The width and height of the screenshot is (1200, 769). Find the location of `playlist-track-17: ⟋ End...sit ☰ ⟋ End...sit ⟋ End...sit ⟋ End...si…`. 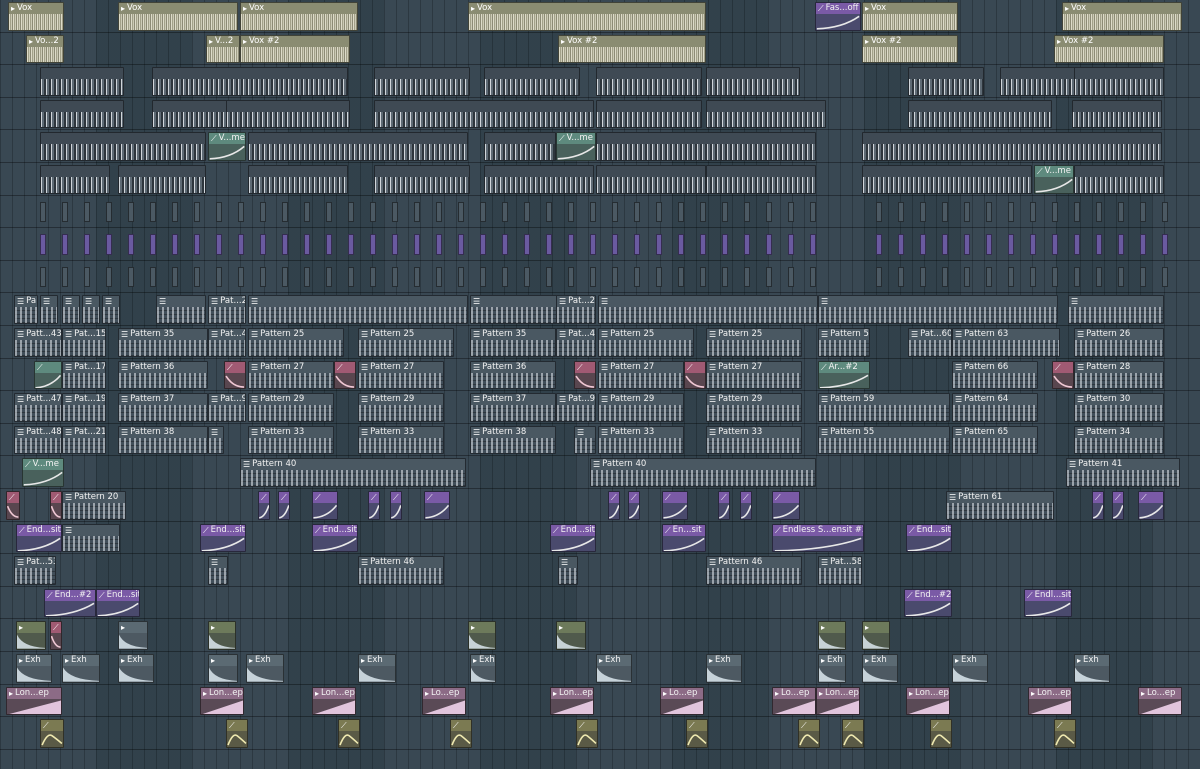

playlist-track-17: ⟋ End...sit ☰ ⟋ End...sit ⟋ End...sit ⟋ End...si… is located at coordinates (600, 538).